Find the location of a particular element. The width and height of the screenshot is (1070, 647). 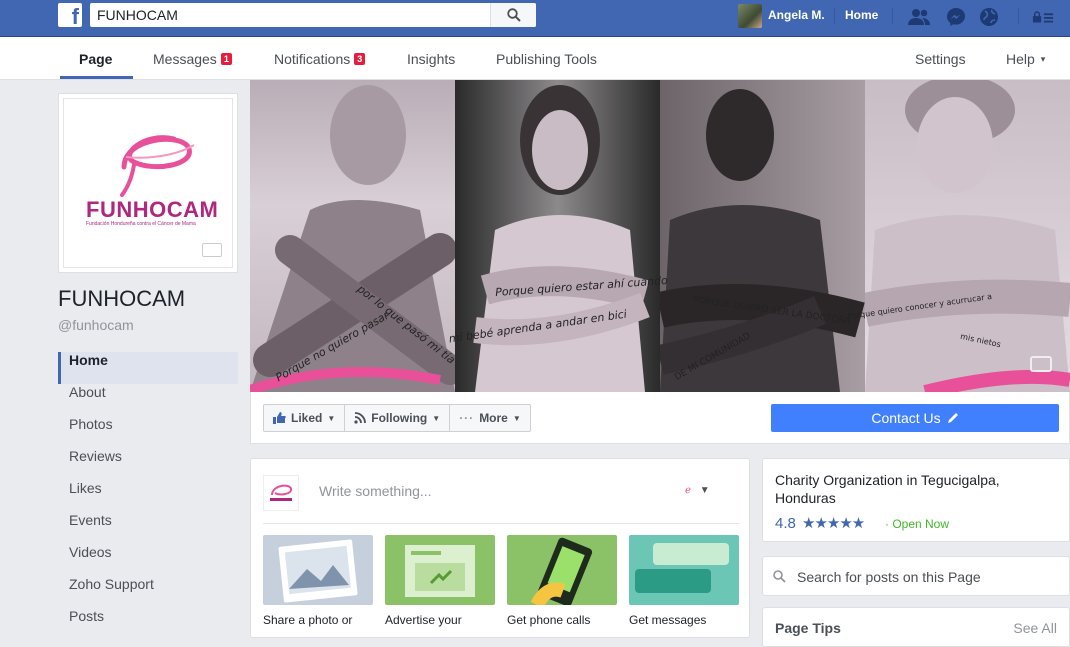

nav-item-zoho-support: Zoho Support is located at coordinates (148, 592).